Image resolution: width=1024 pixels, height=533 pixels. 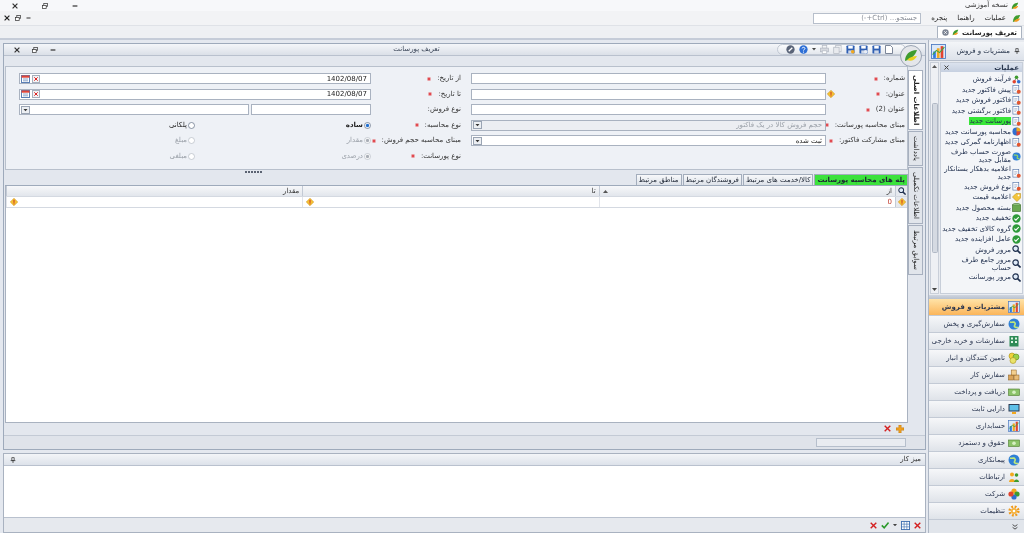 What do you see at coordinates (134, 110) in the screenshot?
I see `dropdown-field` at bounding box center [134, 110].